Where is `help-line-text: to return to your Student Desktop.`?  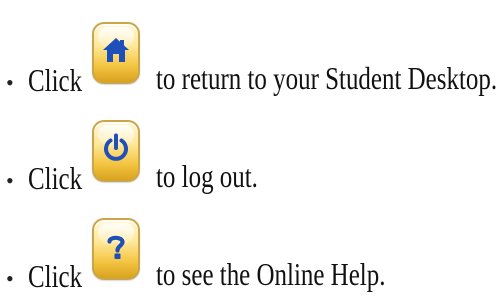
help-line-text: to return to your Student Desktop. is located at coordinates (327, 78).